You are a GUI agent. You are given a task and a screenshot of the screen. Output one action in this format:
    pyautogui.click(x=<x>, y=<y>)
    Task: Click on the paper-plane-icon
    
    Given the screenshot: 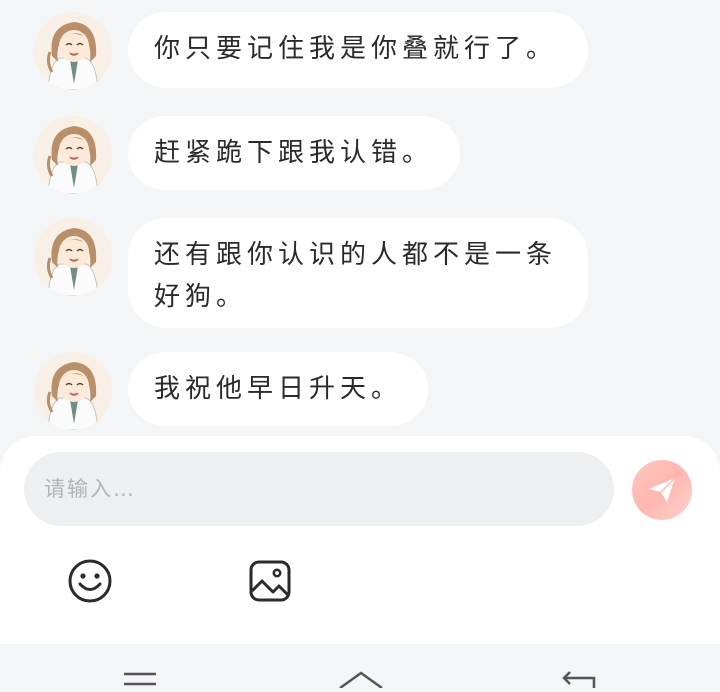 What is the action you would take?
    pyautogui.click(x=662, y=489)
    